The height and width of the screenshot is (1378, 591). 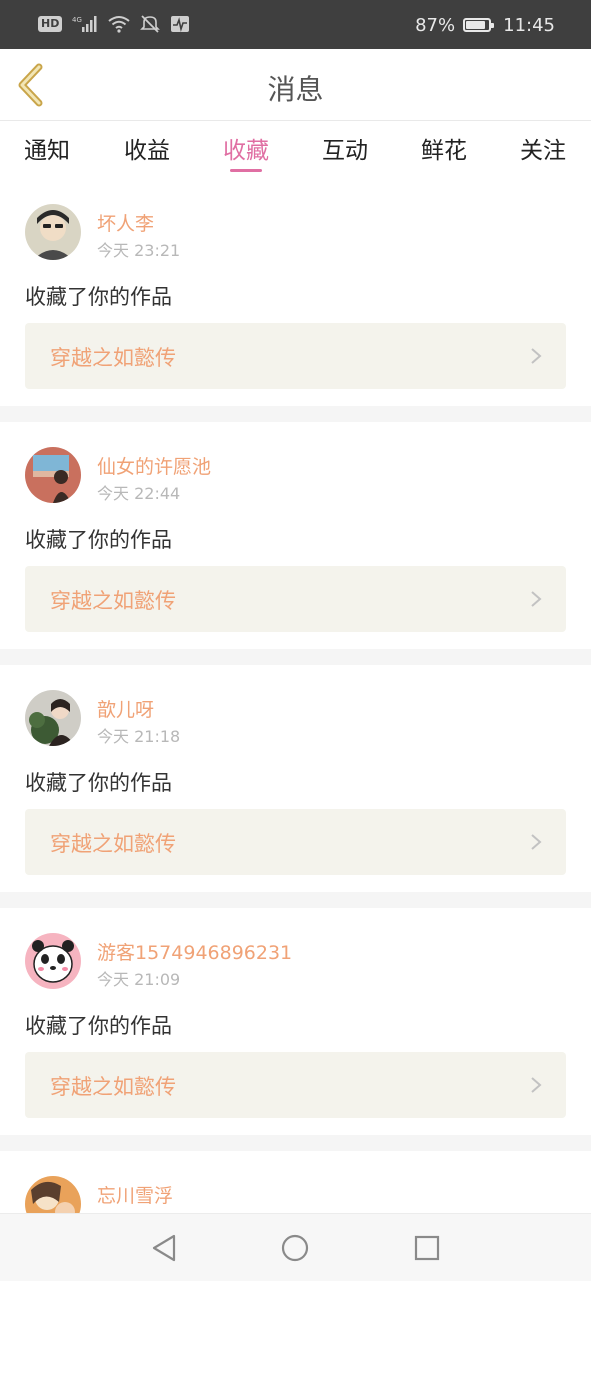 I want to click on page-title: 消息, so click(x=295, y=89).